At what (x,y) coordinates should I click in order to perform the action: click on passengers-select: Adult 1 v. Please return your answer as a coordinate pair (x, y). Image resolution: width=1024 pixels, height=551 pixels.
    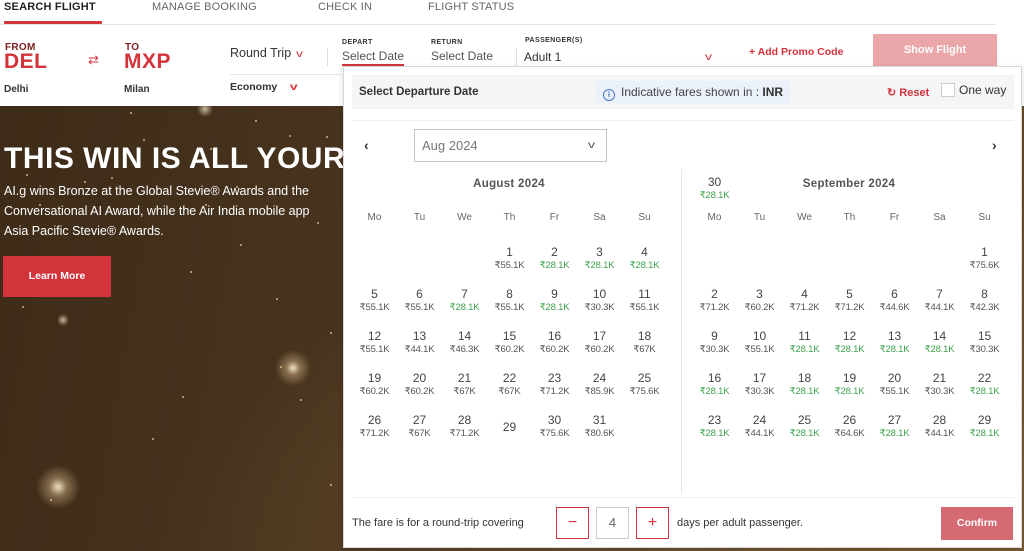
    Looking at the image, I should click on (619, 57).